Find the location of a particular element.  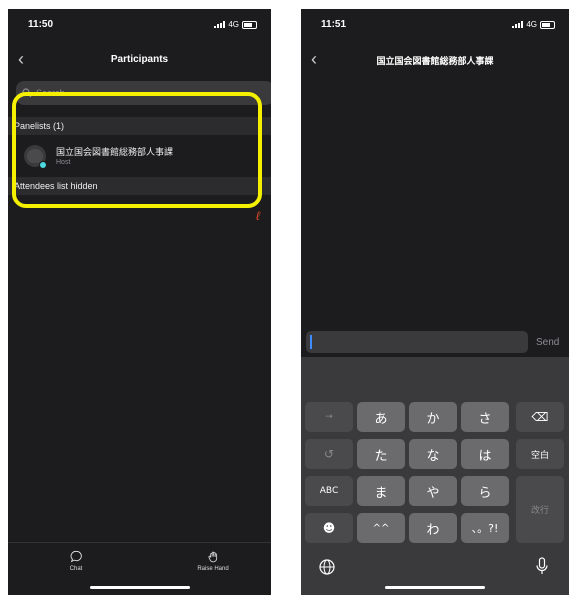

status-bar: 11:51 4G is located at coordinates (435, 24).